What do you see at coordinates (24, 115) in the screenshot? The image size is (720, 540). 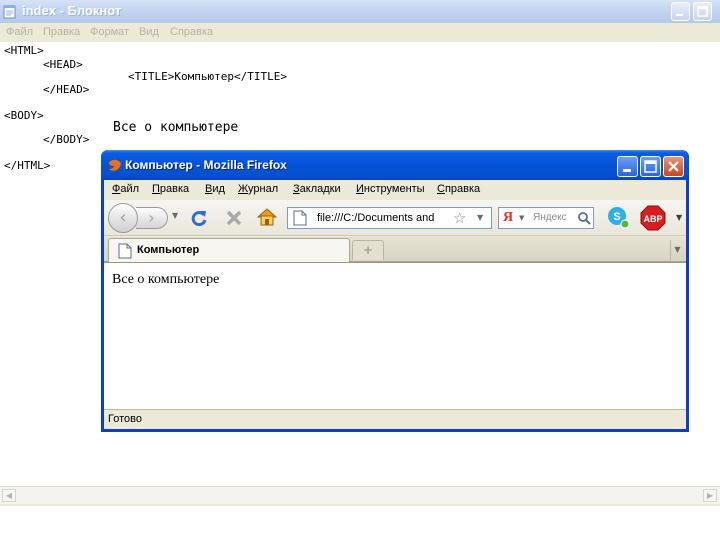 I see `code-line: <BODY>` at bounding box center [24, 115].